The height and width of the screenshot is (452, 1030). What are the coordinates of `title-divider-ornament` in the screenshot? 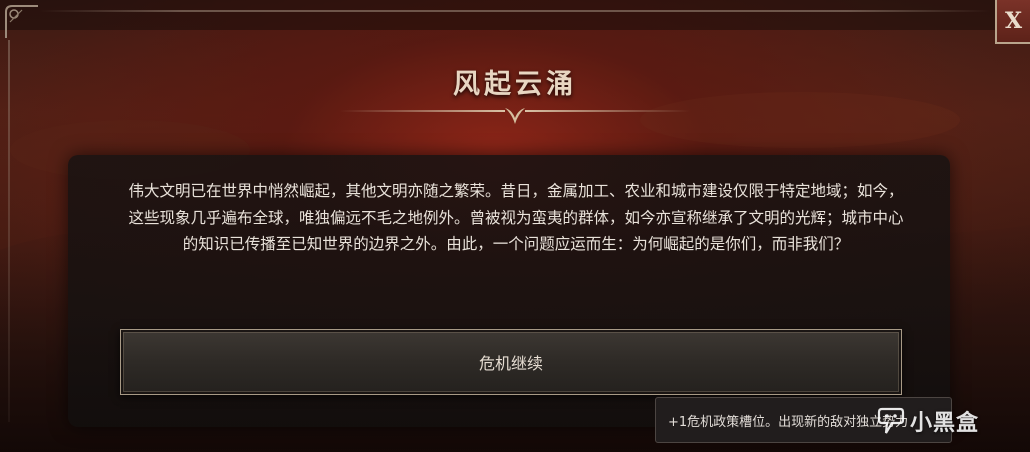 It's located at (515, 116).